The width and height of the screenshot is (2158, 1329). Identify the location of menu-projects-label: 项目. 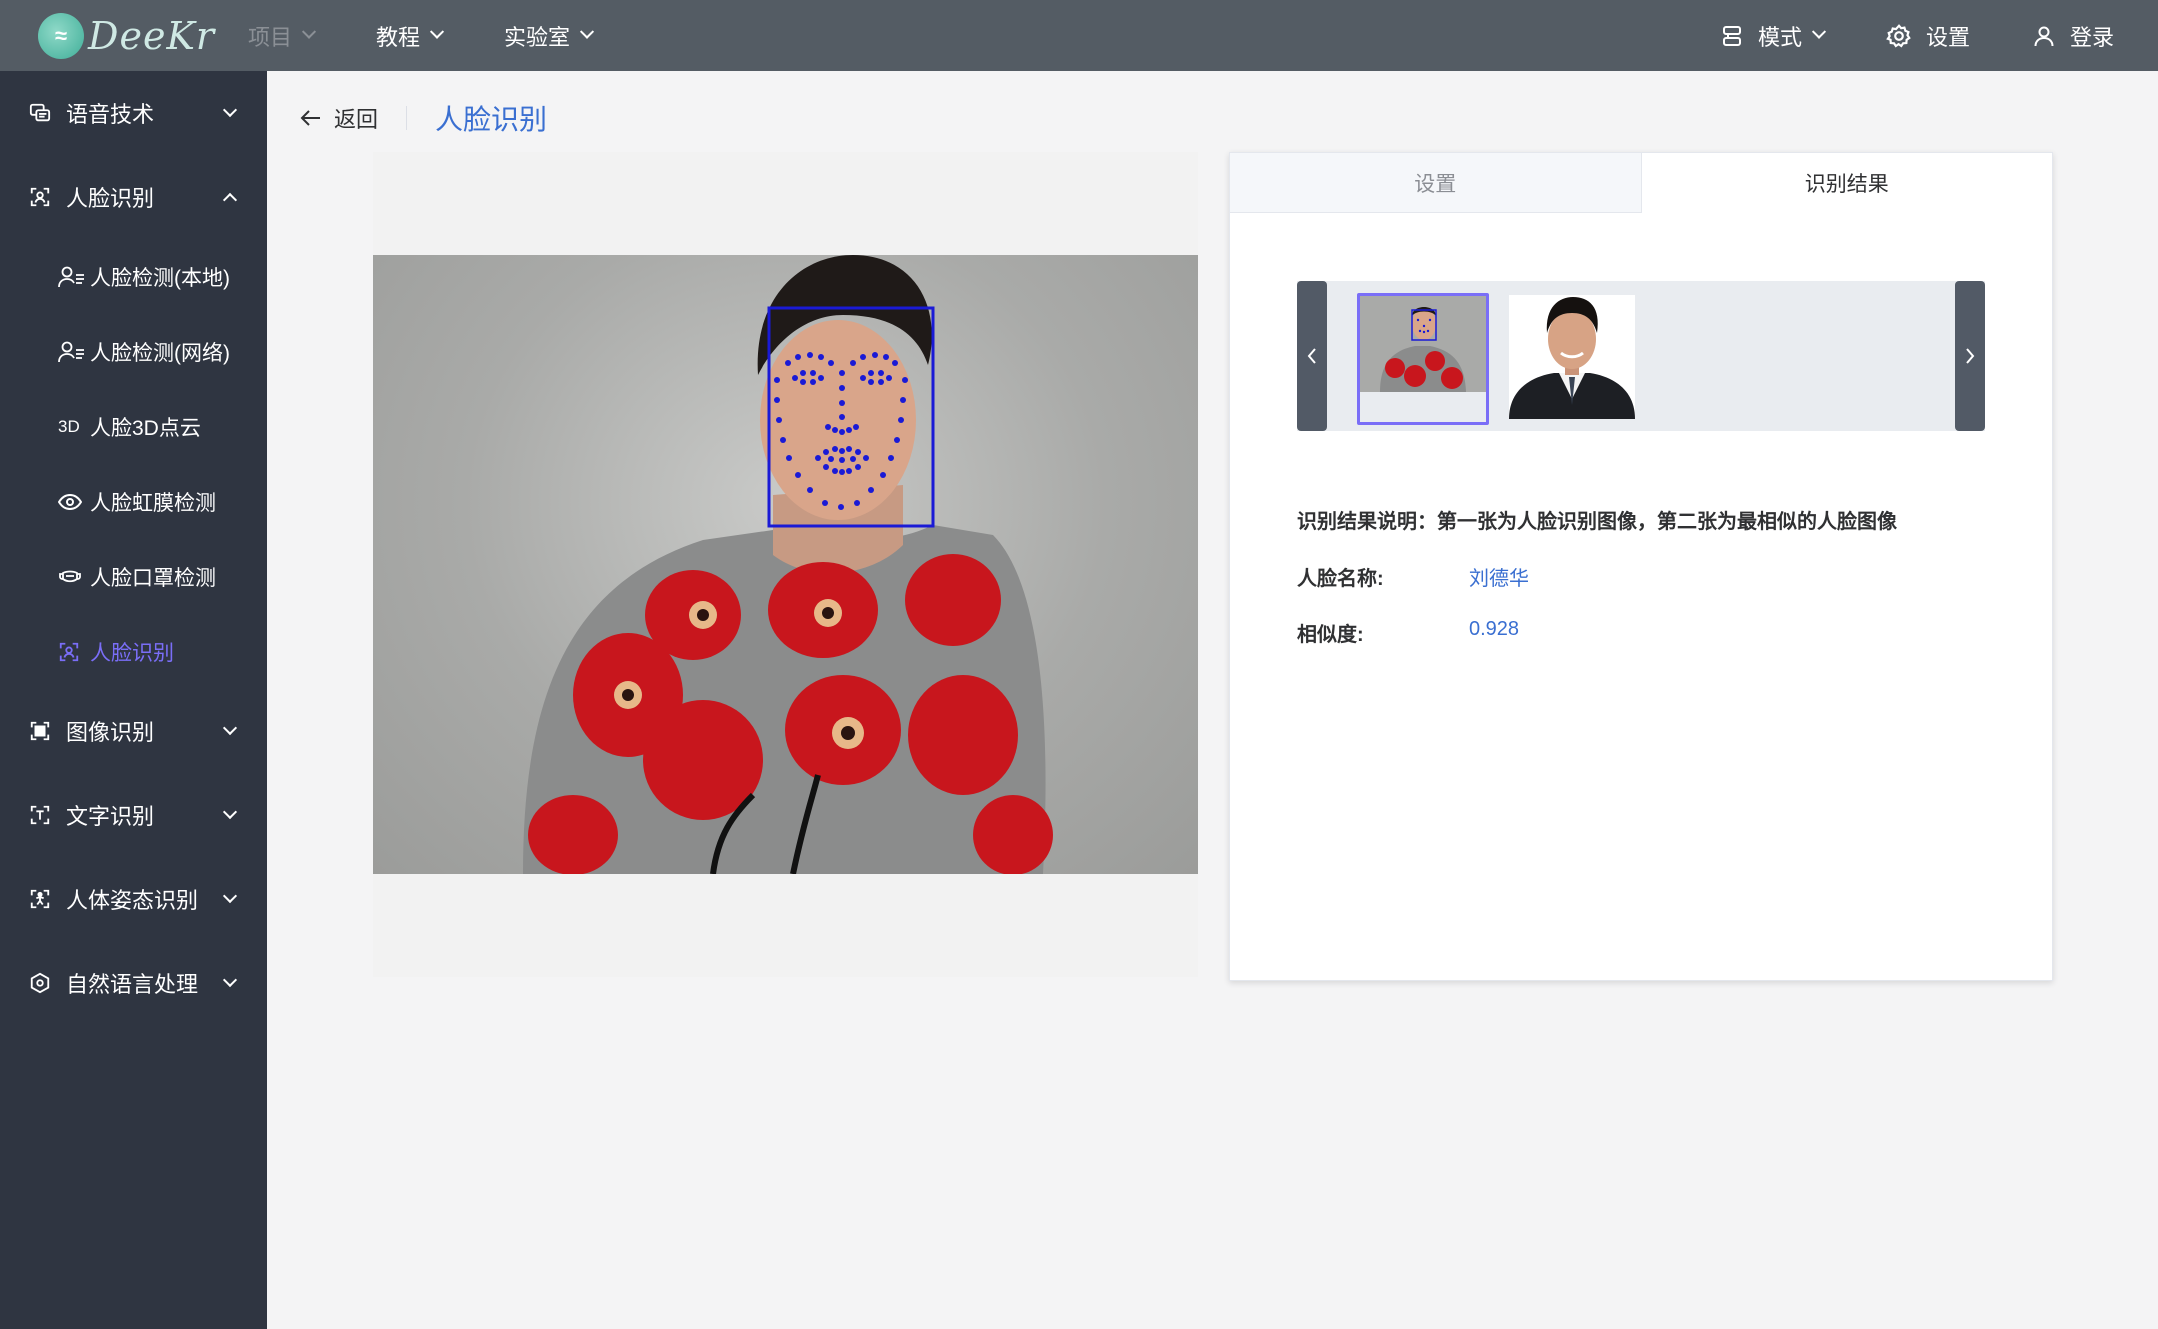
(270, 37).